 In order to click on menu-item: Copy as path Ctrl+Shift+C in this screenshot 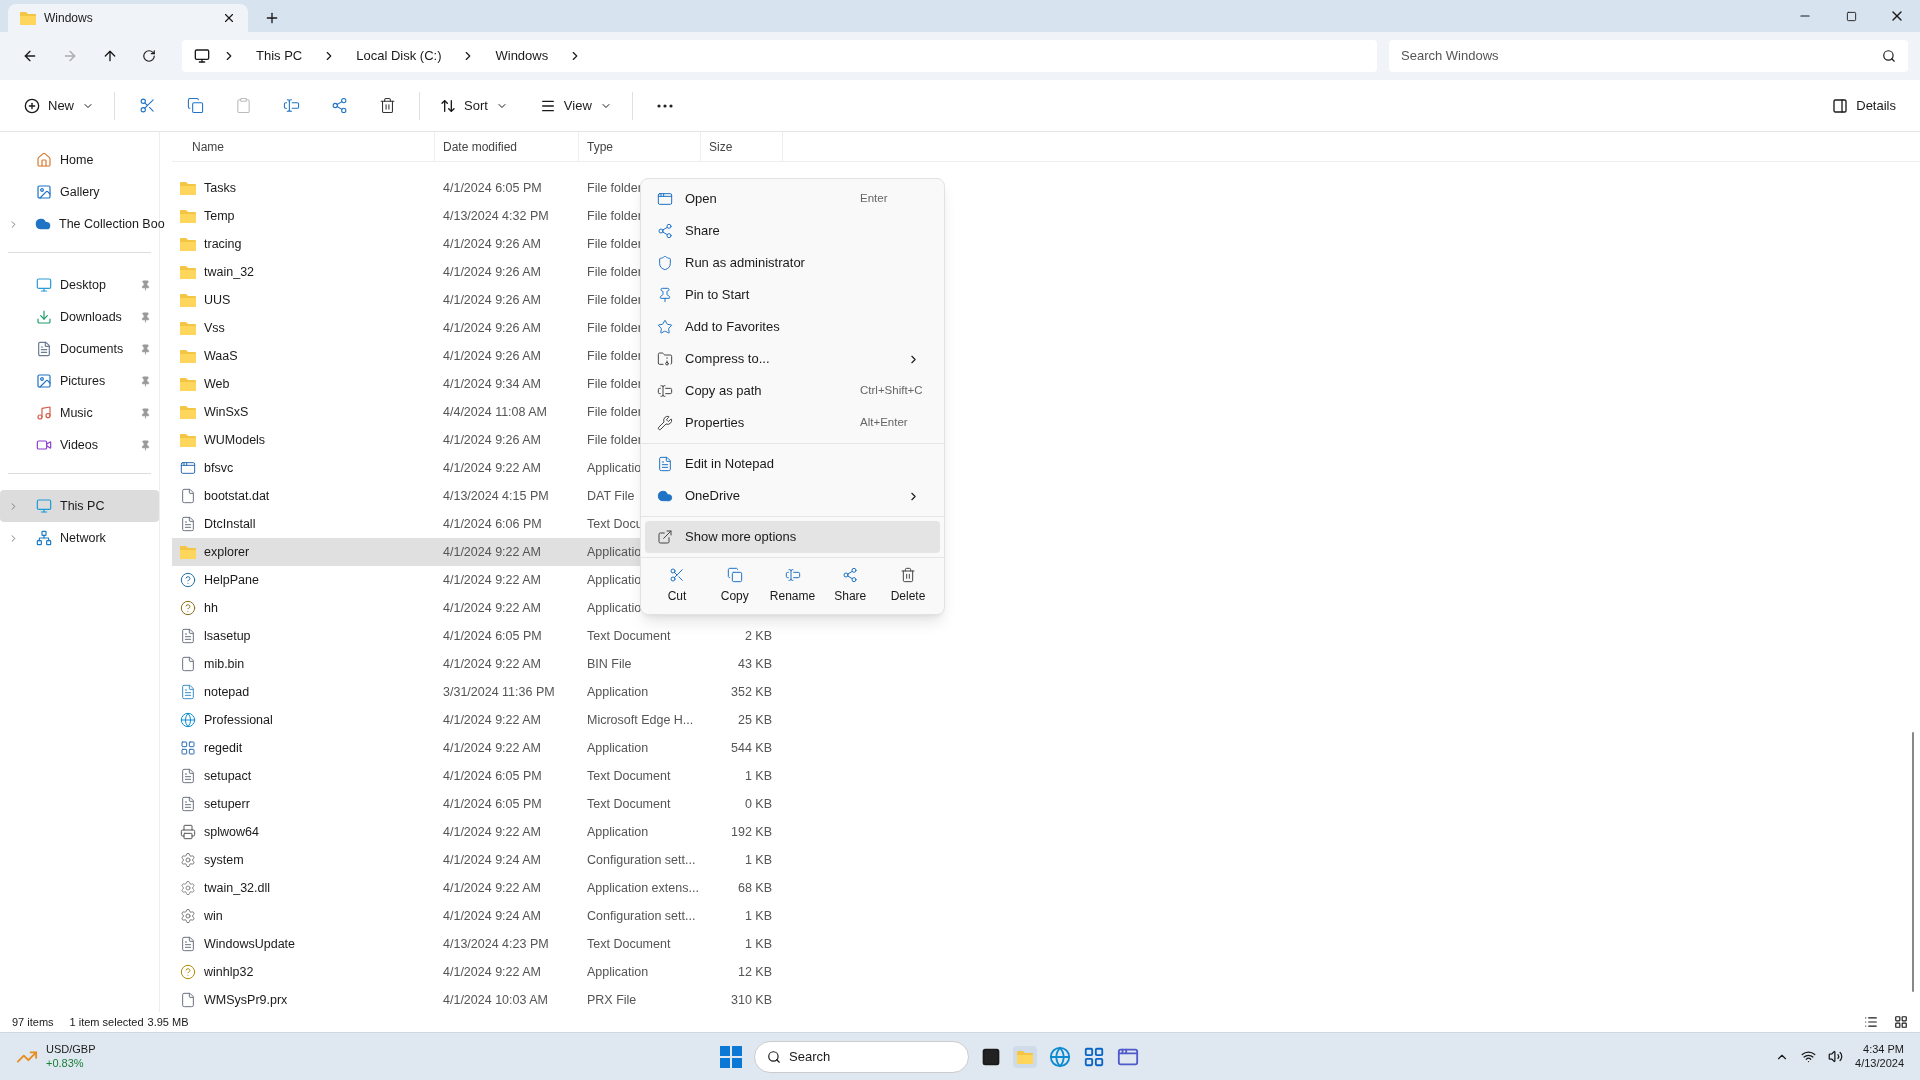, I will do `click(792, 391)`.